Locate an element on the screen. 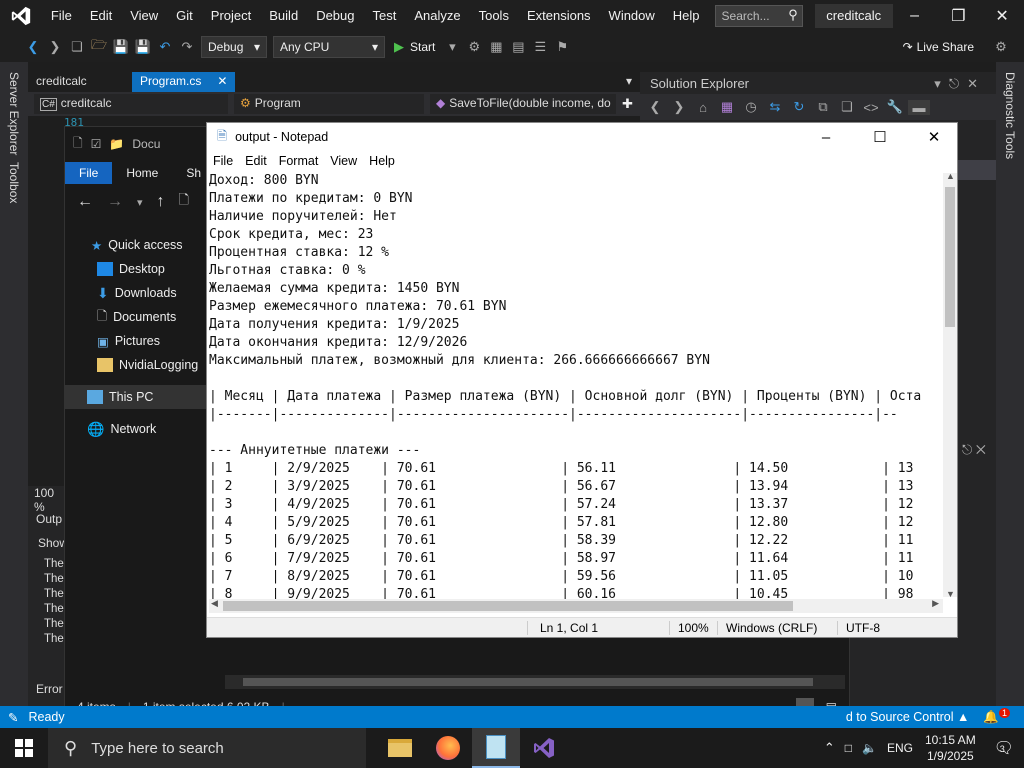  scroll-up-icon: ▲ is located at coordinates (950, 176).